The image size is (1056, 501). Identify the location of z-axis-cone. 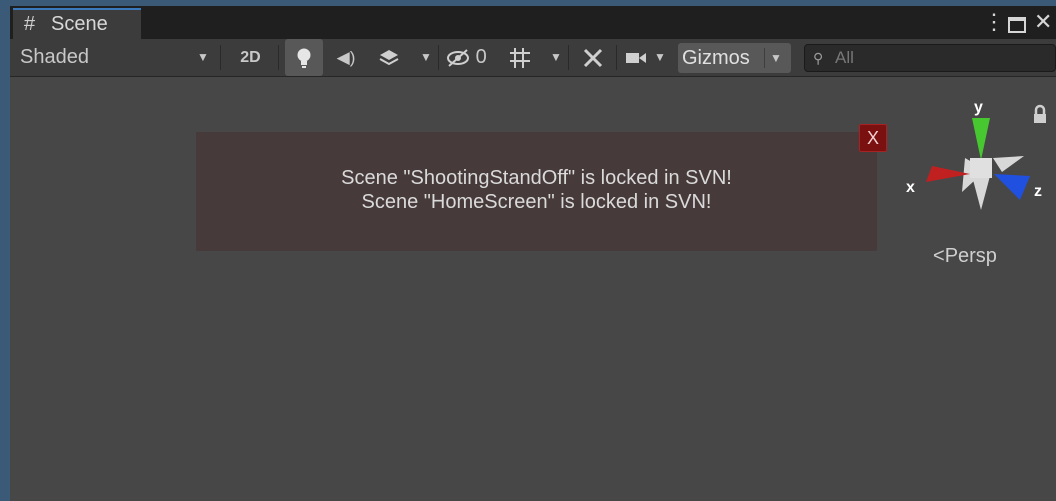
(1012, 187).